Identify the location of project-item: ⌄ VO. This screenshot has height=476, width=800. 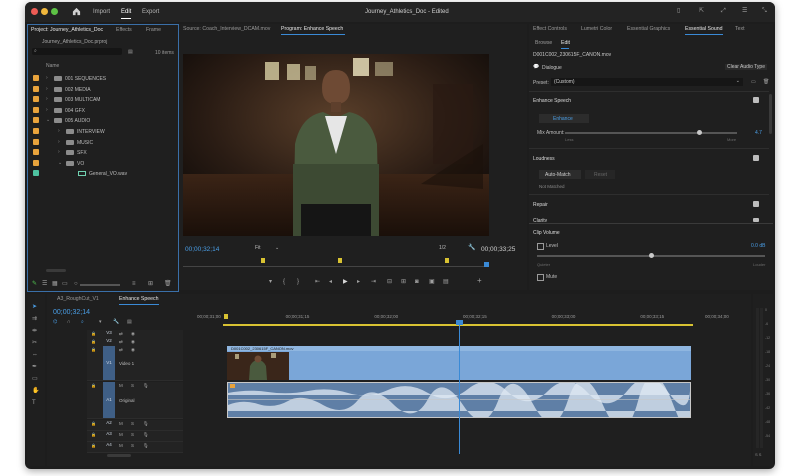
(102, 163).